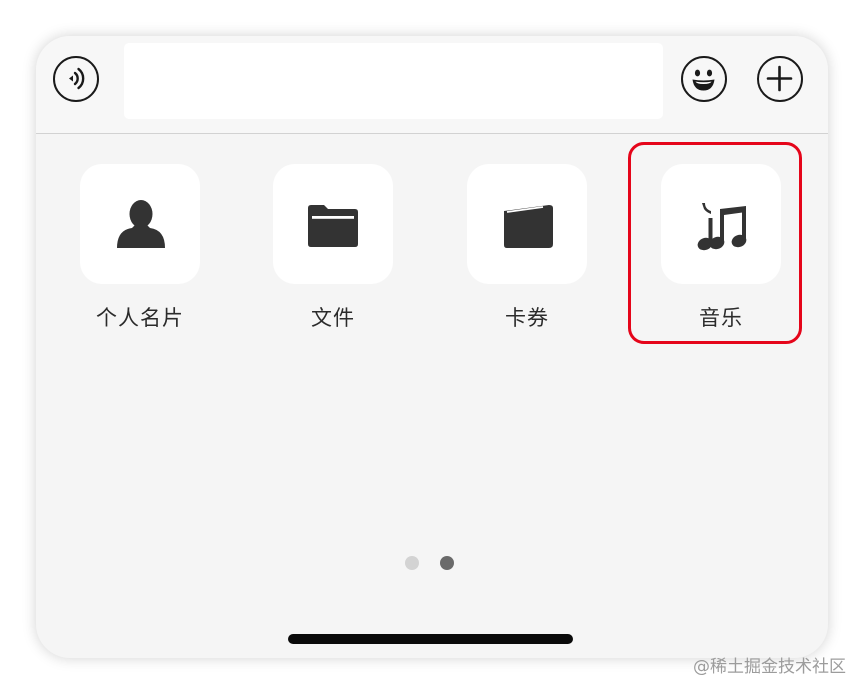 This screenshot has height=694, width=864. I want to click on folder-icon, so click(333, 226).